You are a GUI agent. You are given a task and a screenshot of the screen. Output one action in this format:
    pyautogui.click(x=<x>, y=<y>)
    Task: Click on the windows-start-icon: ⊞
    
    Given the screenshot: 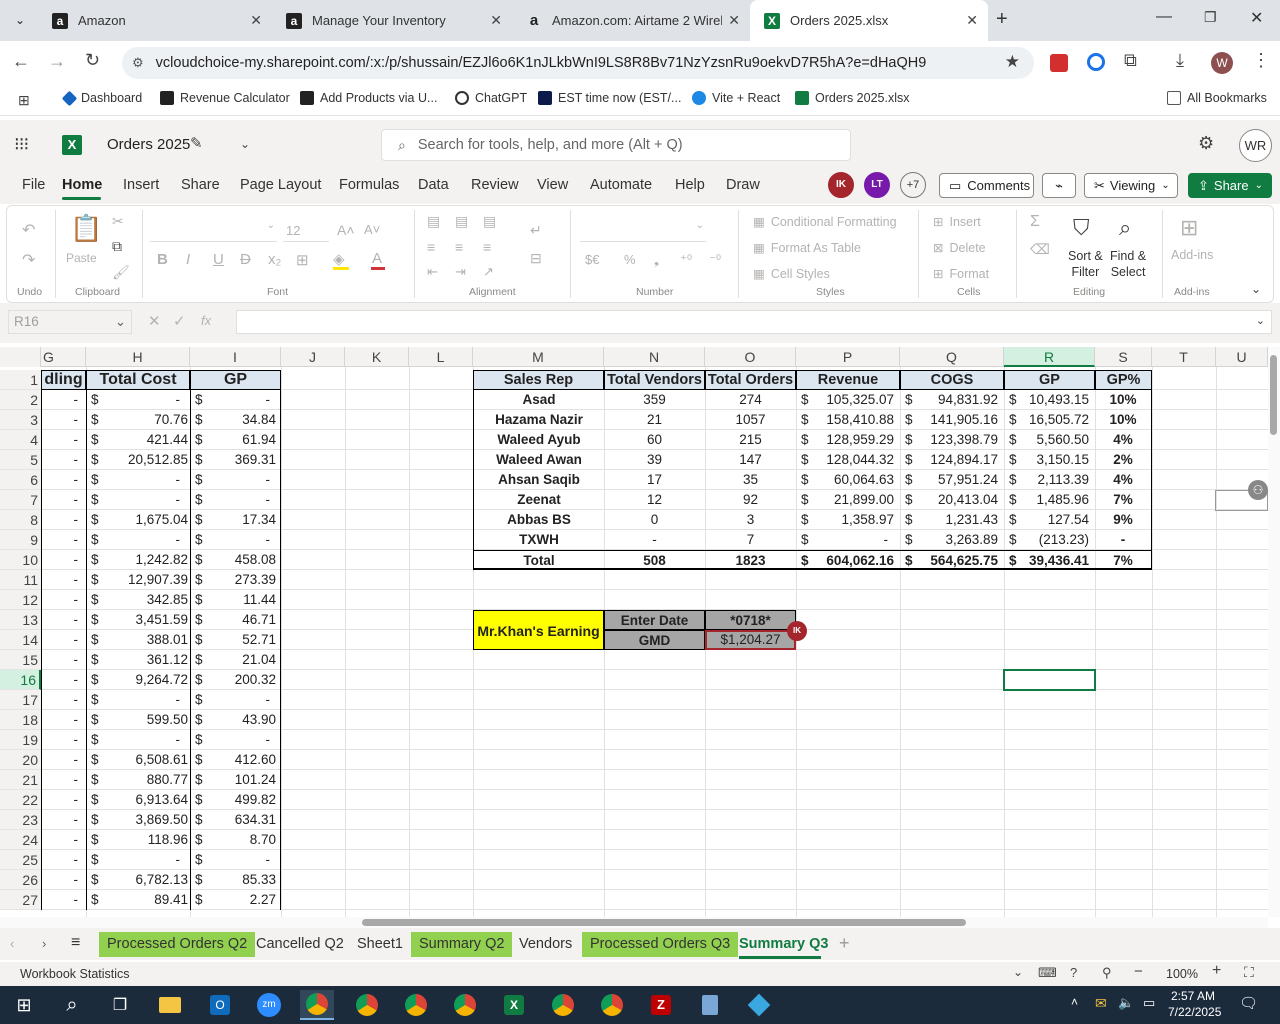 What is the action you would take?
    pyautogui.click(x=24, y=1005)
    